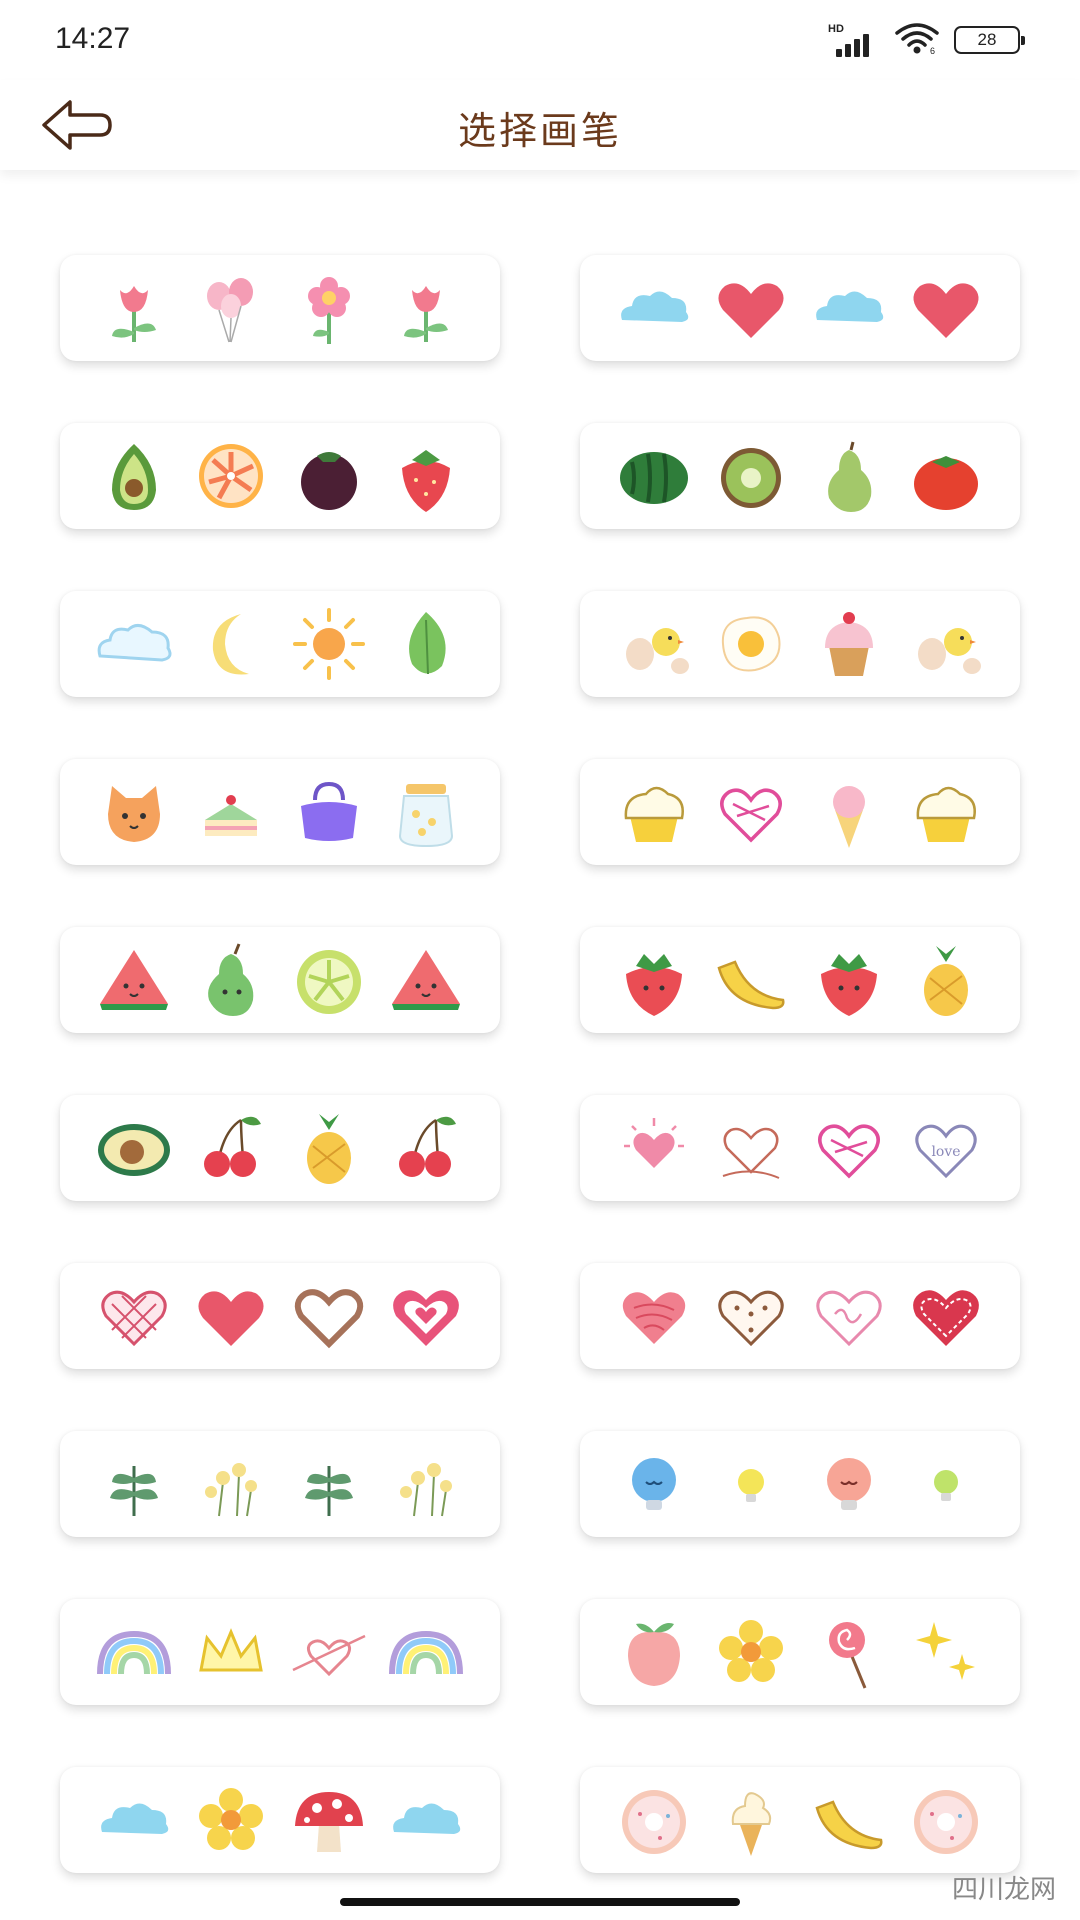  Describe the element at coordinates (231, 308) in the screenshot. I see `pink-balloons-icon` at that location.